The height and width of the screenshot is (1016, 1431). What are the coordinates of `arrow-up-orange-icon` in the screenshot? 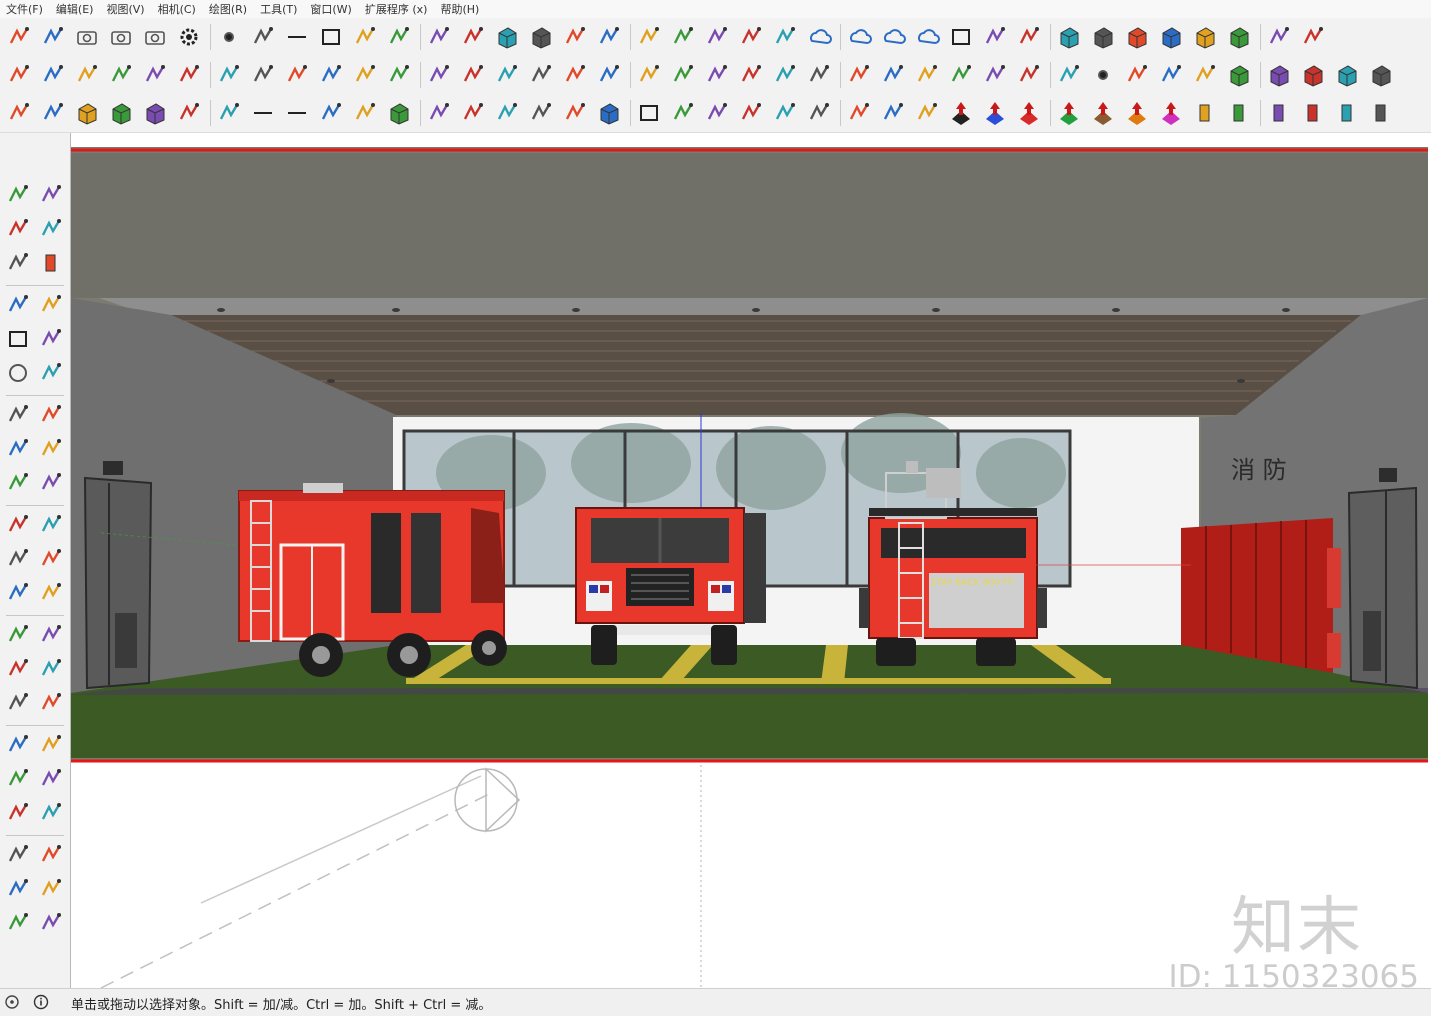 It's located at (1137, 113).